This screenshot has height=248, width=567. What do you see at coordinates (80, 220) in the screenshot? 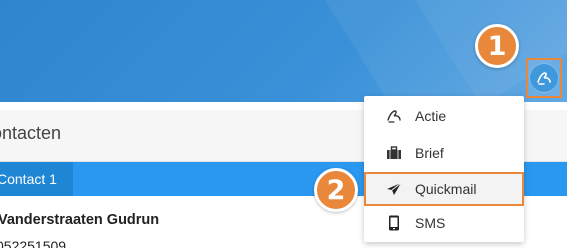
I see `contact-name: Vanderstraaten Gudrun` at bounding box center [80, 220].